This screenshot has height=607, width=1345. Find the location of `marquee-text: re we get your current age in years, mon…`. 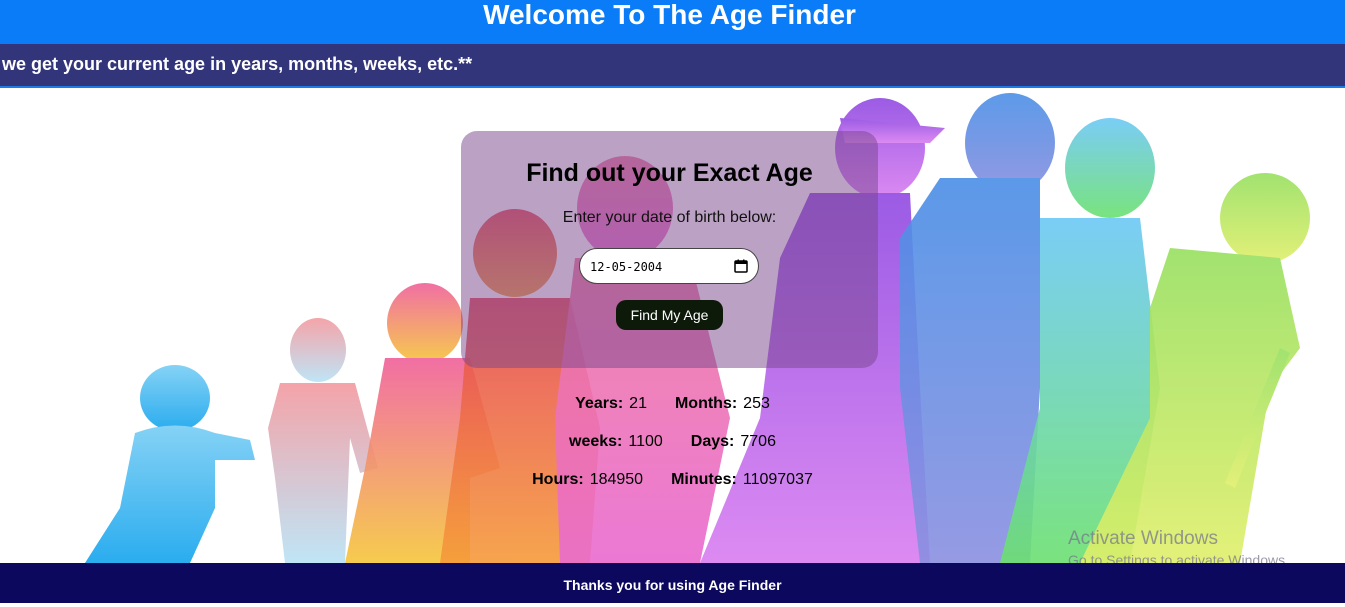

marquee-text: re we get your current age in years, mon… is located at coordinates (236, 64).